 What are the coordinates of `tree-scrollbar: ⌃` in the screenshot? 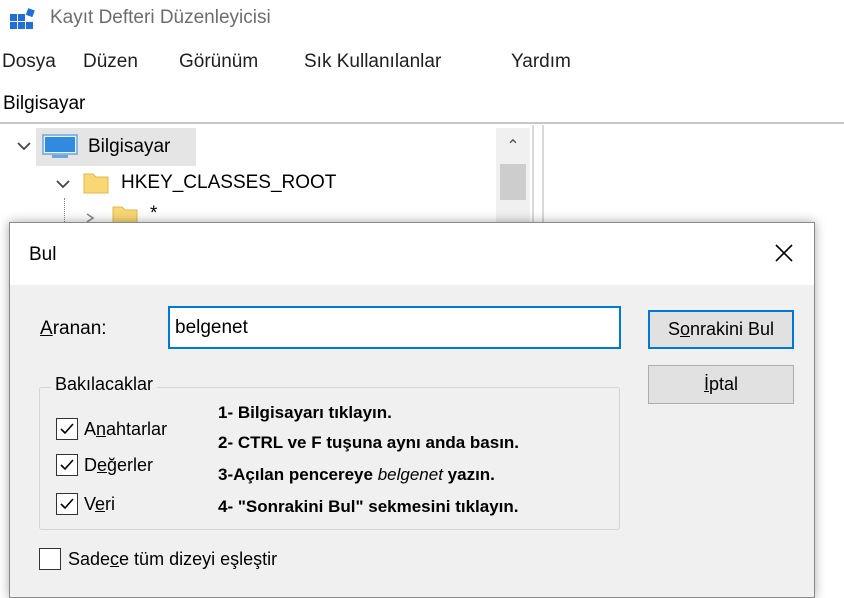 It's located at (513, 178).